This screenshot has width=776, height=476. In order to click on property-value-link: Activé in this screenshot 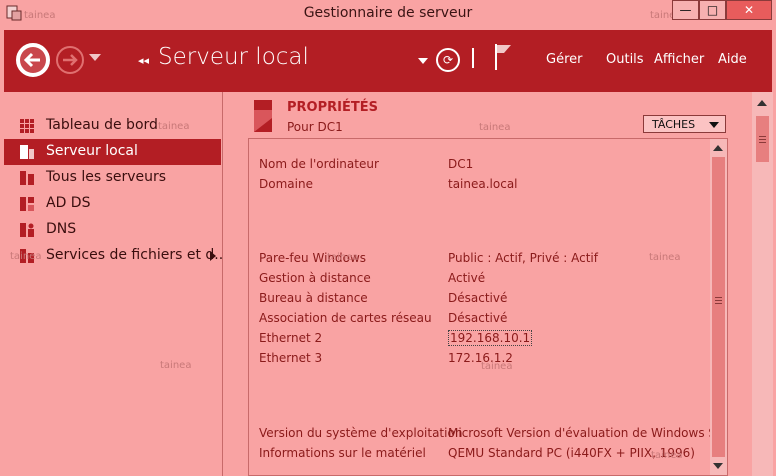, I will do `click(466, 278)`.